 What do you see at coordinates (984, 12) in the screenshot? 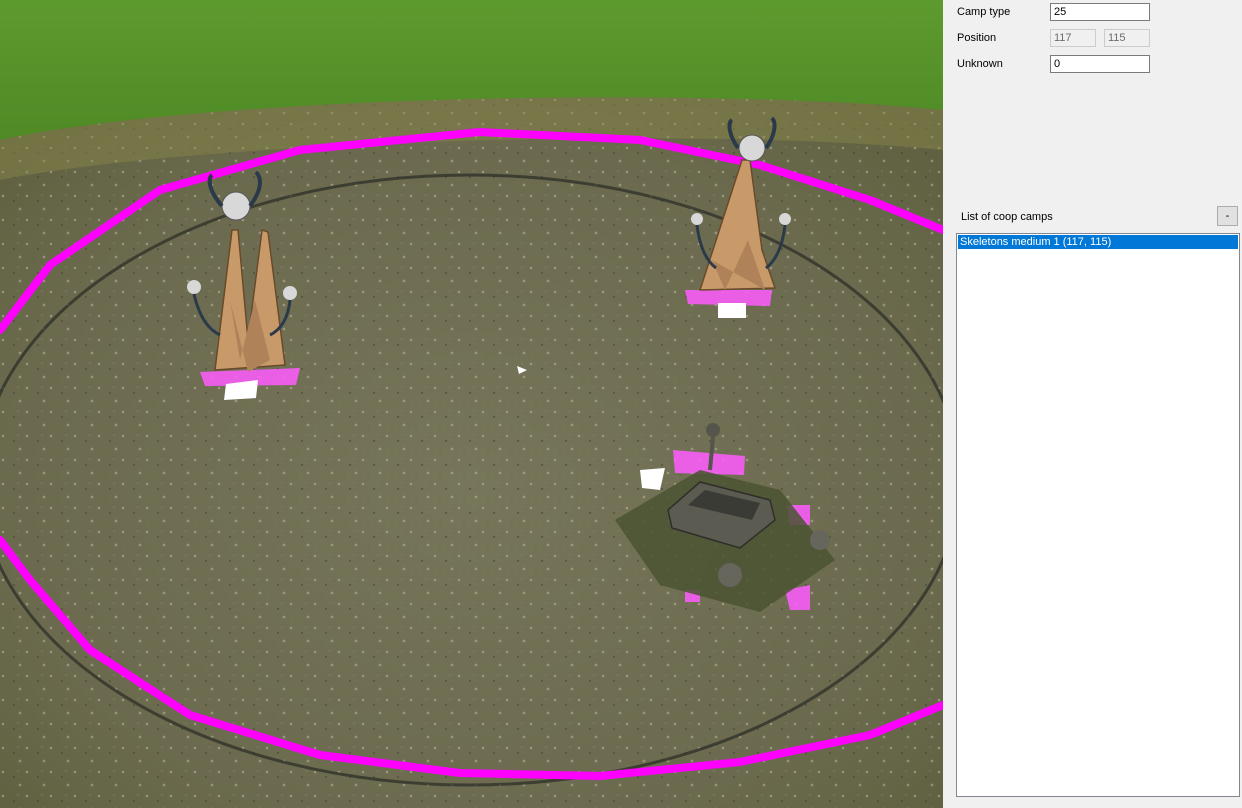
I see `camp-type-label: Camp type` at bounding box center [984, 12].